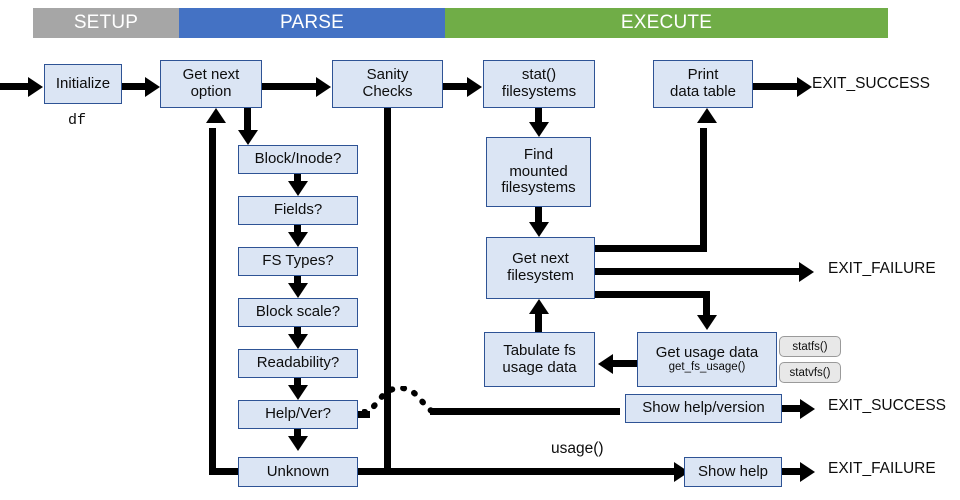 The height and width of the screenshot is (500, 960). What do you see at coordinates (539, 367) in the screenshot?
I see `node-tabulate-line2: usage data` at bounding box center [539, 367].